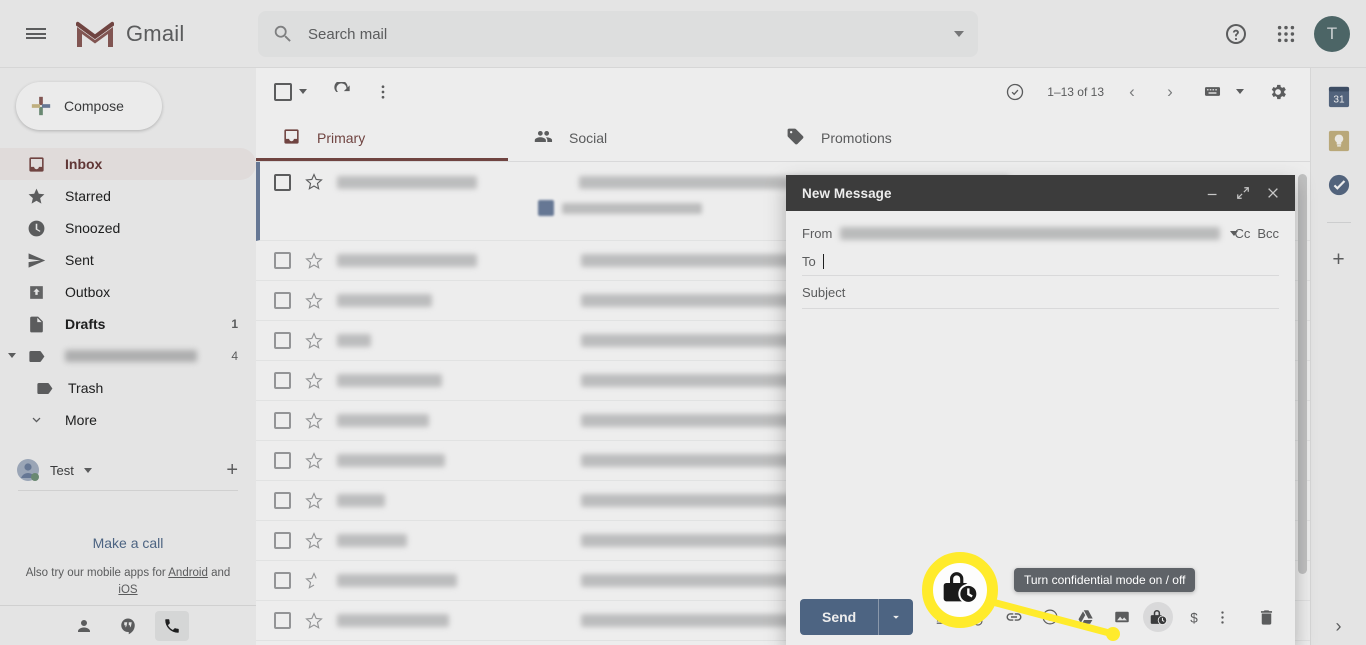 The height and width of the screenshot is (645, 1366). Describe the element at coordinates (1086, 617) in the screenshot. I see `google-drive-icon` at that location.